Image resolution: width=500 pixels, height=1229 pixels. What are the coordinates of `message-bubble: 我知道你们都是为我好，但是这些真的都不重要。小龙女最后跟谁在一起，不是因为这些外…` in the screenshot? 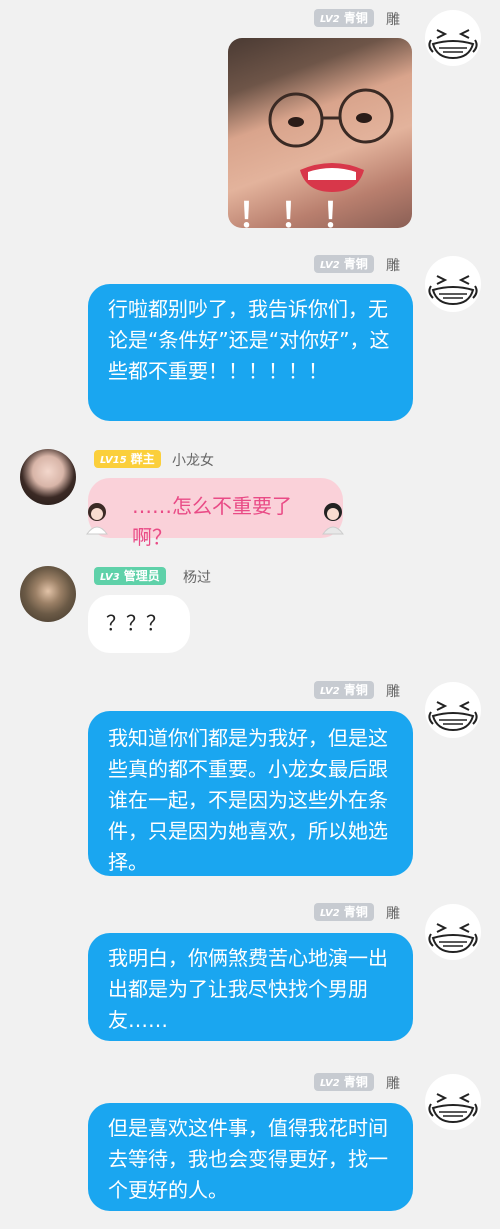 It's located at (250, 793).